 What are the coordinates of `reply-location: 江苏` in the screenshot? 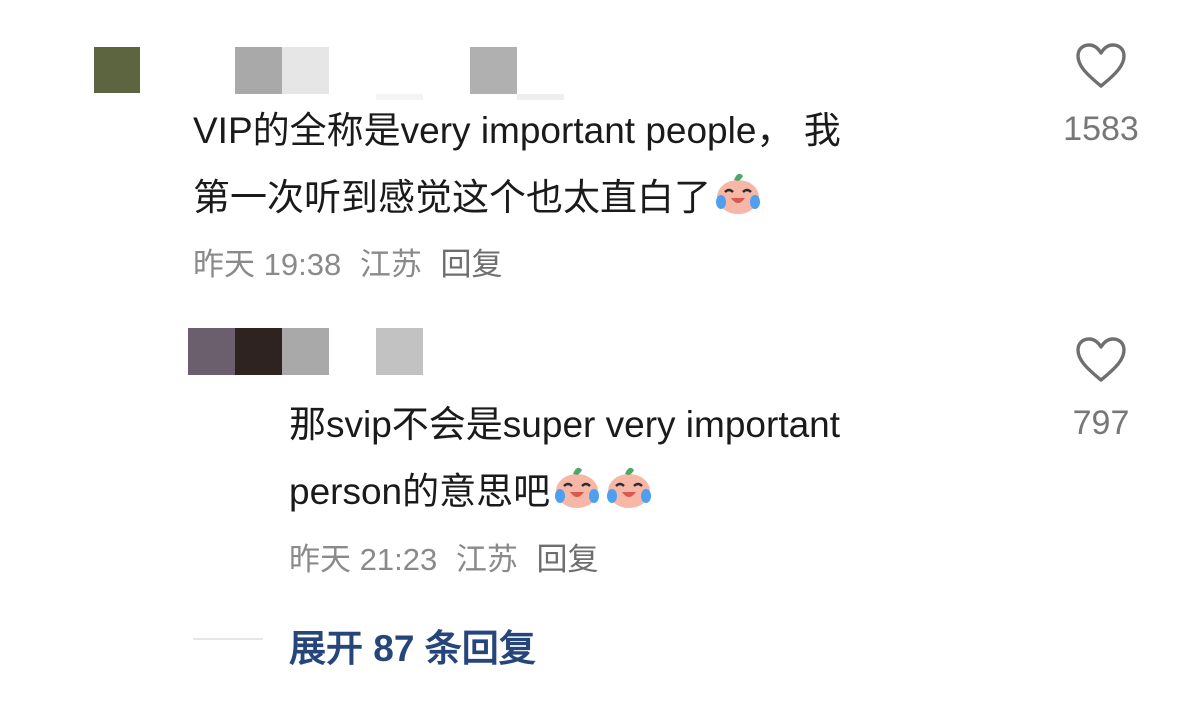 It's located at (486, 559).